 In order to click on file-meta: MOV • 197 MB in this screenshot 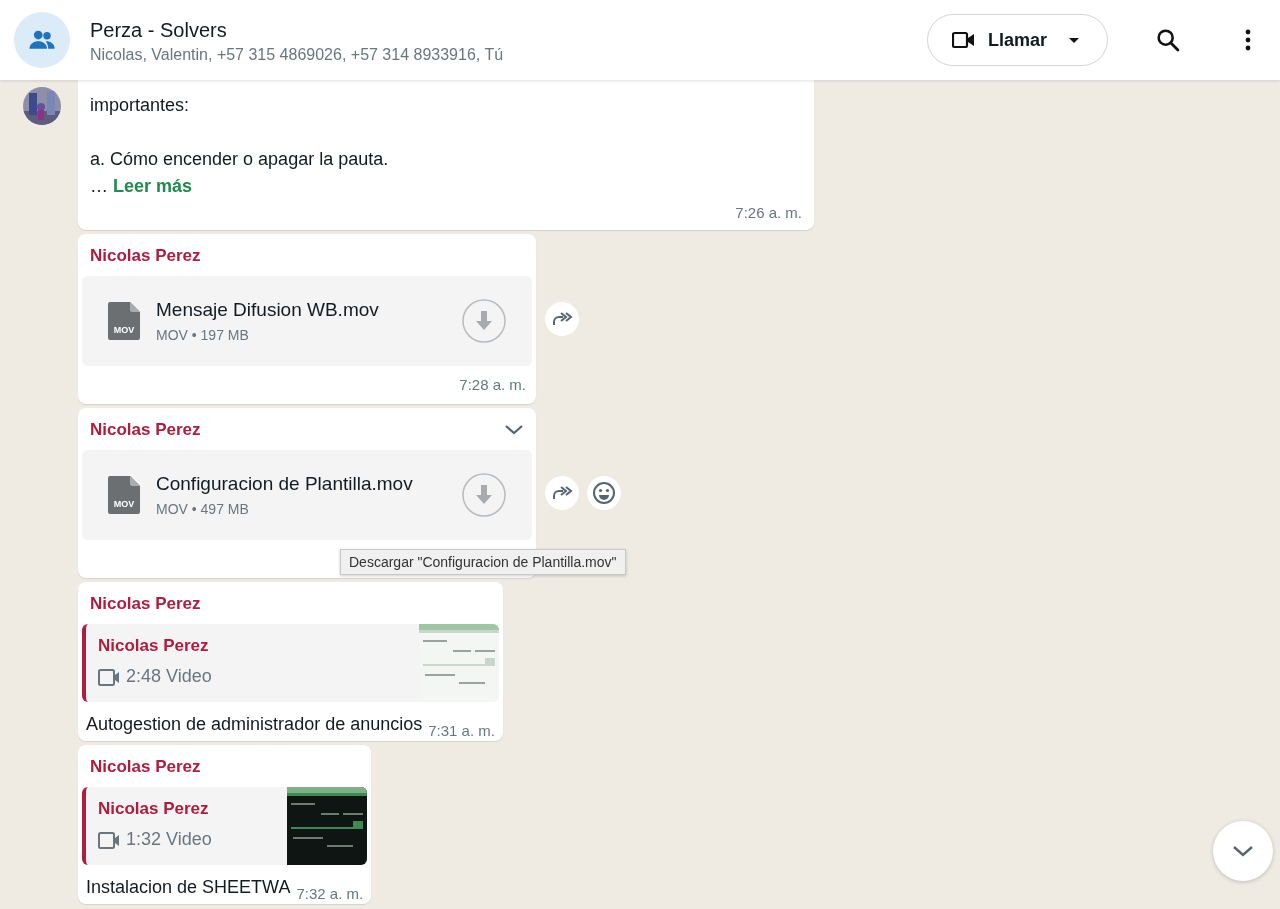, I will do `click(203, 335)`.